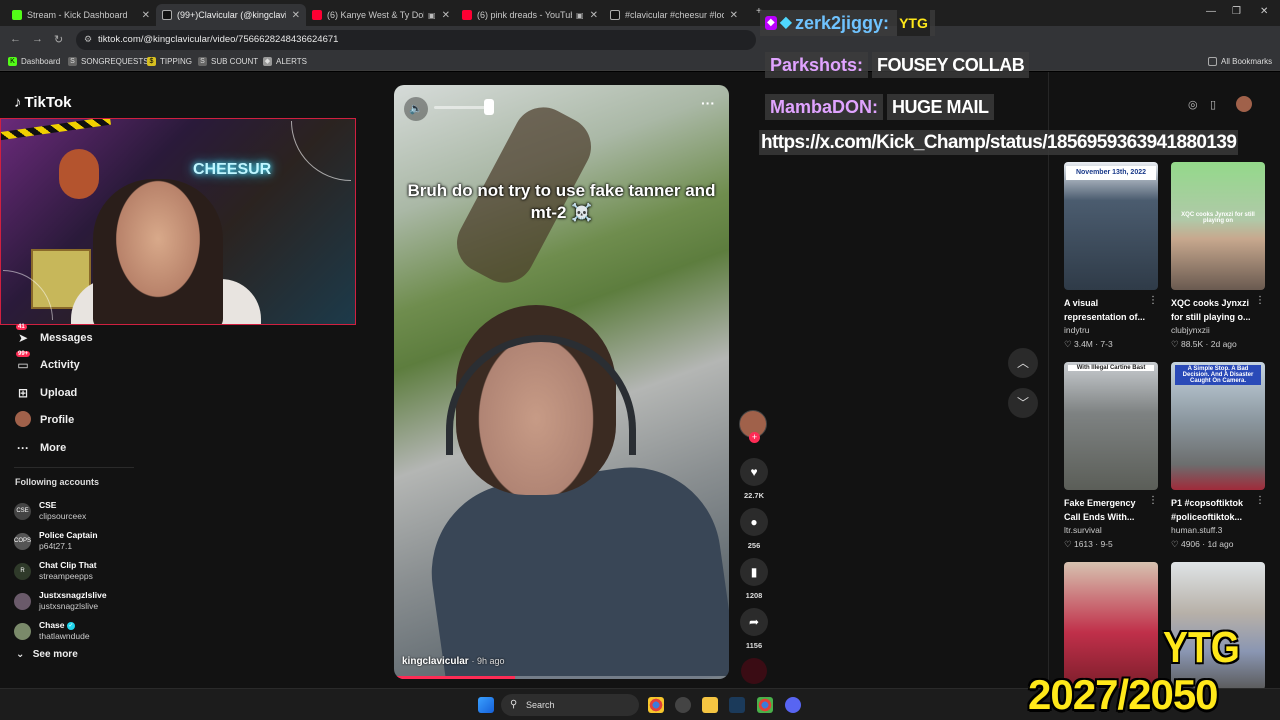 The width and height of the screenshot is (1280, 720). Describe the element at coordinates (754, 529) in the screenshot. I see `comment-button: ● 256` at that location.